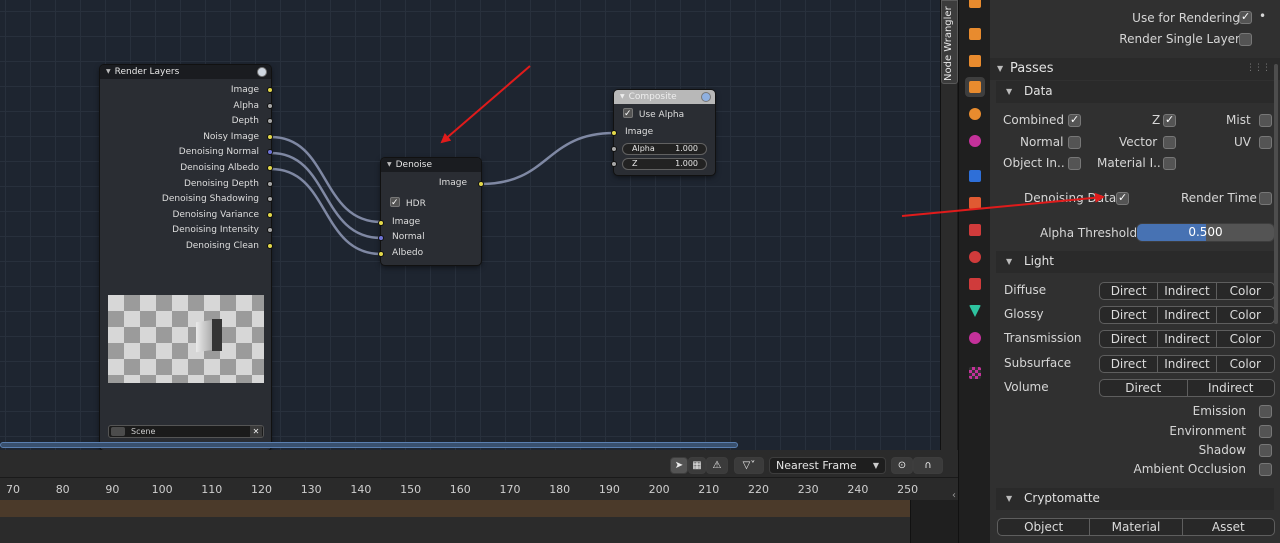  What do you see at coordinates (1135, 92) in the screenshot?
I see `data-subpanel-header: ▼ Data` at bounding box center [1135, 92].